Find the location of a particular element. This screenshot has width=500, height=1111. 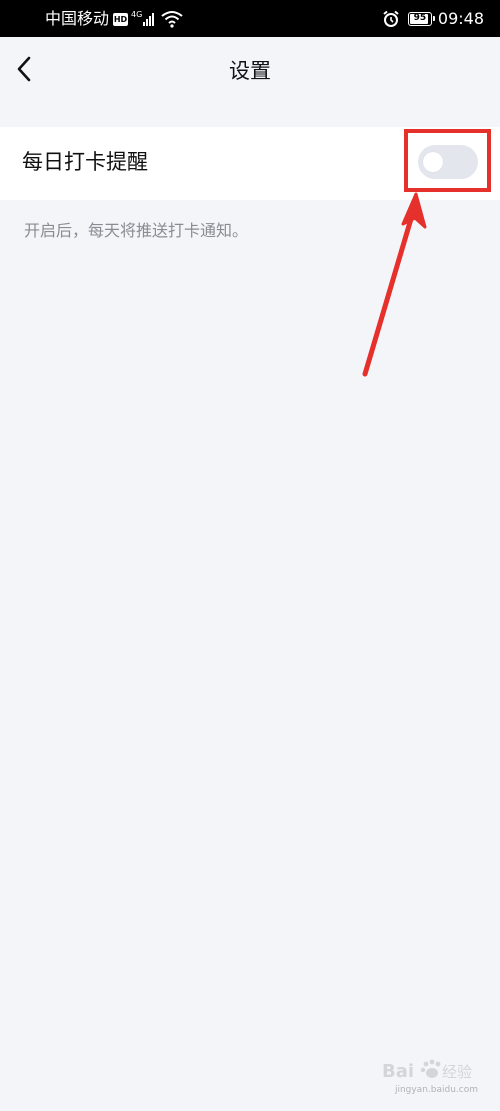

status-left: 中国移动 HD 4G is located at coordinates (114, 19).